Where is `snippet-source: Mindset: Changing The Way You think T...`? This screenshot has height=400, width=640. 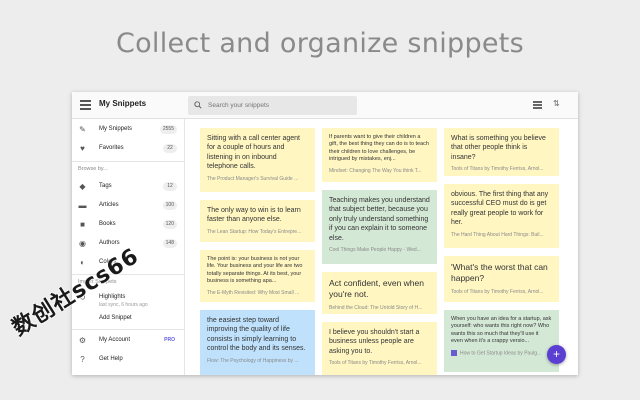 snippet-source: Mindset: Changing The Way You think T... is located at coordinates (375, 170).